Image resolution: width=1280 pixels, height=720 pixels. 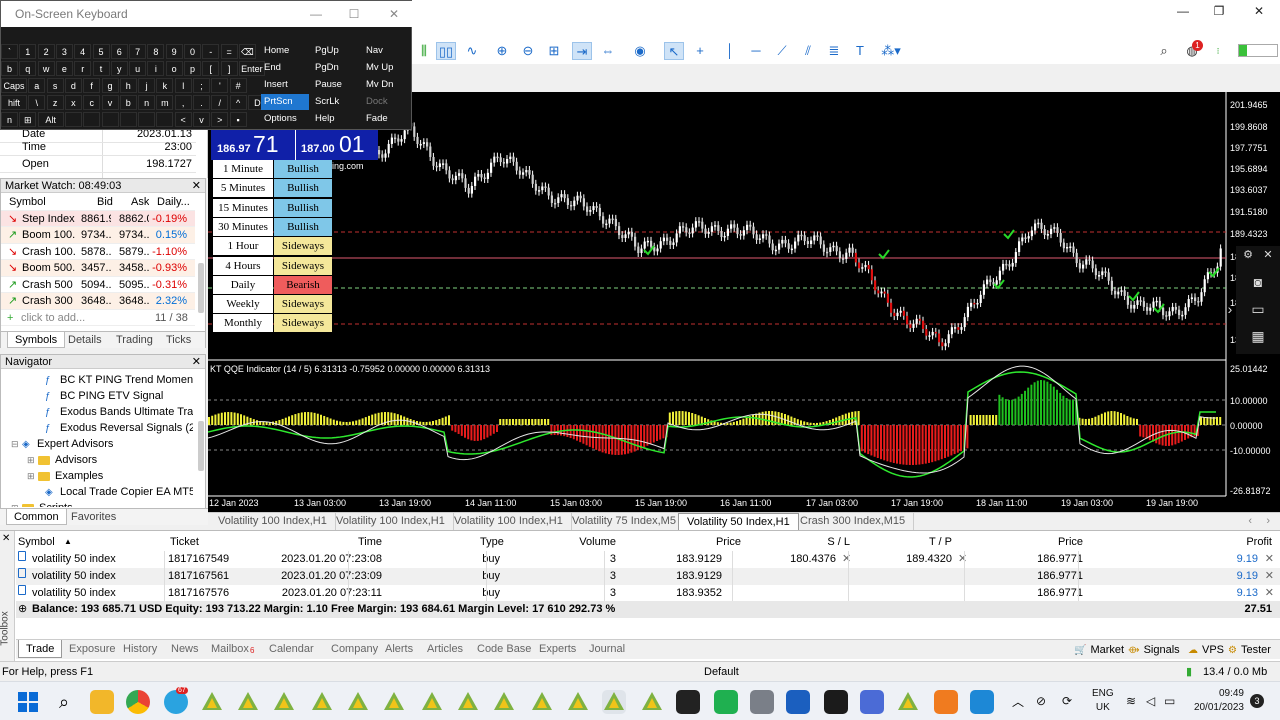 I want to click on table-row: ↘ Boom 500... 3457... 3458...-0.93%, so click(x=98, y=268).